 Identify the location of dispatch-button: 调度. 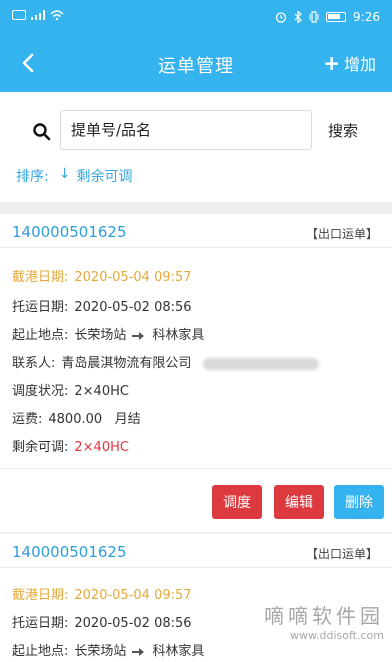
(237, 502).